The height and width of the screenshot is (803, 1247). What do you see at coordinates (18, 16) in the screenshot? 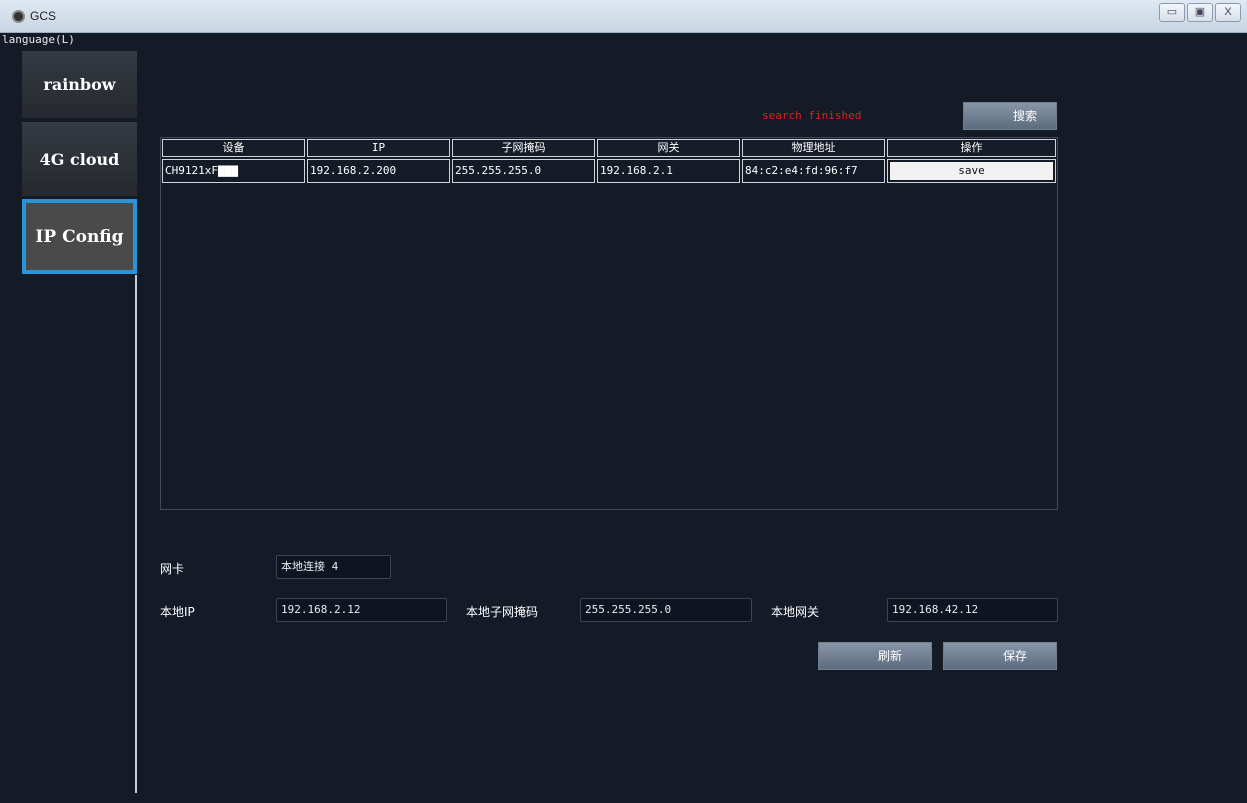
I see `app-icon` at bounding box center [18, 16].